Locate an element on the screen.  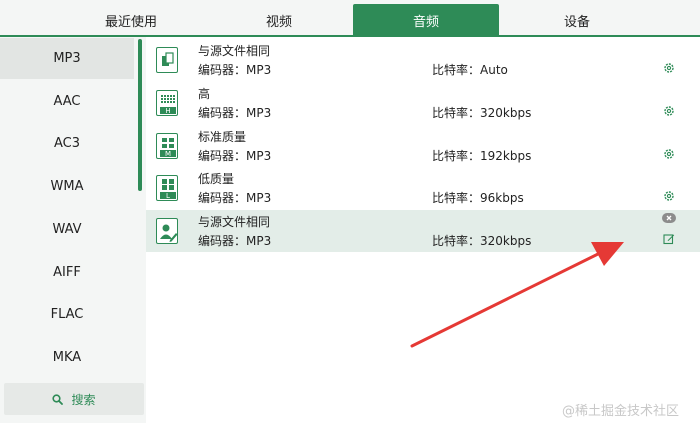
search-label: 搜索 is located at coordinates (83, 399).